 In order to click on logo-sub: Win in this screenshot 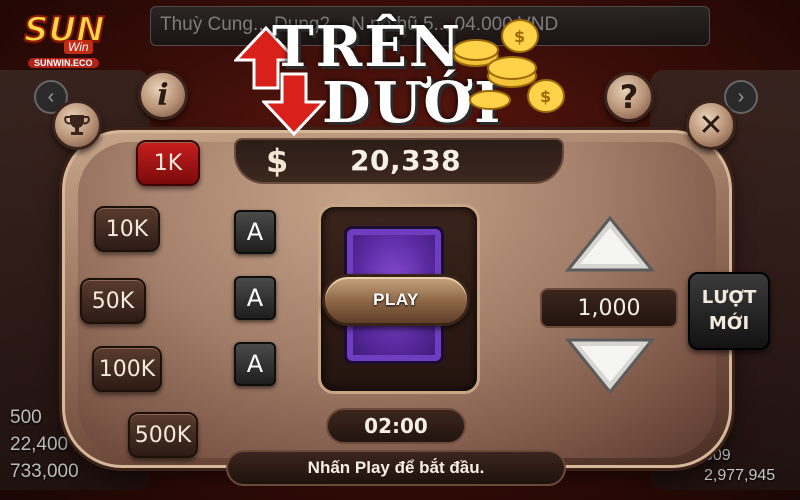, I will do `click(78, 47)`.